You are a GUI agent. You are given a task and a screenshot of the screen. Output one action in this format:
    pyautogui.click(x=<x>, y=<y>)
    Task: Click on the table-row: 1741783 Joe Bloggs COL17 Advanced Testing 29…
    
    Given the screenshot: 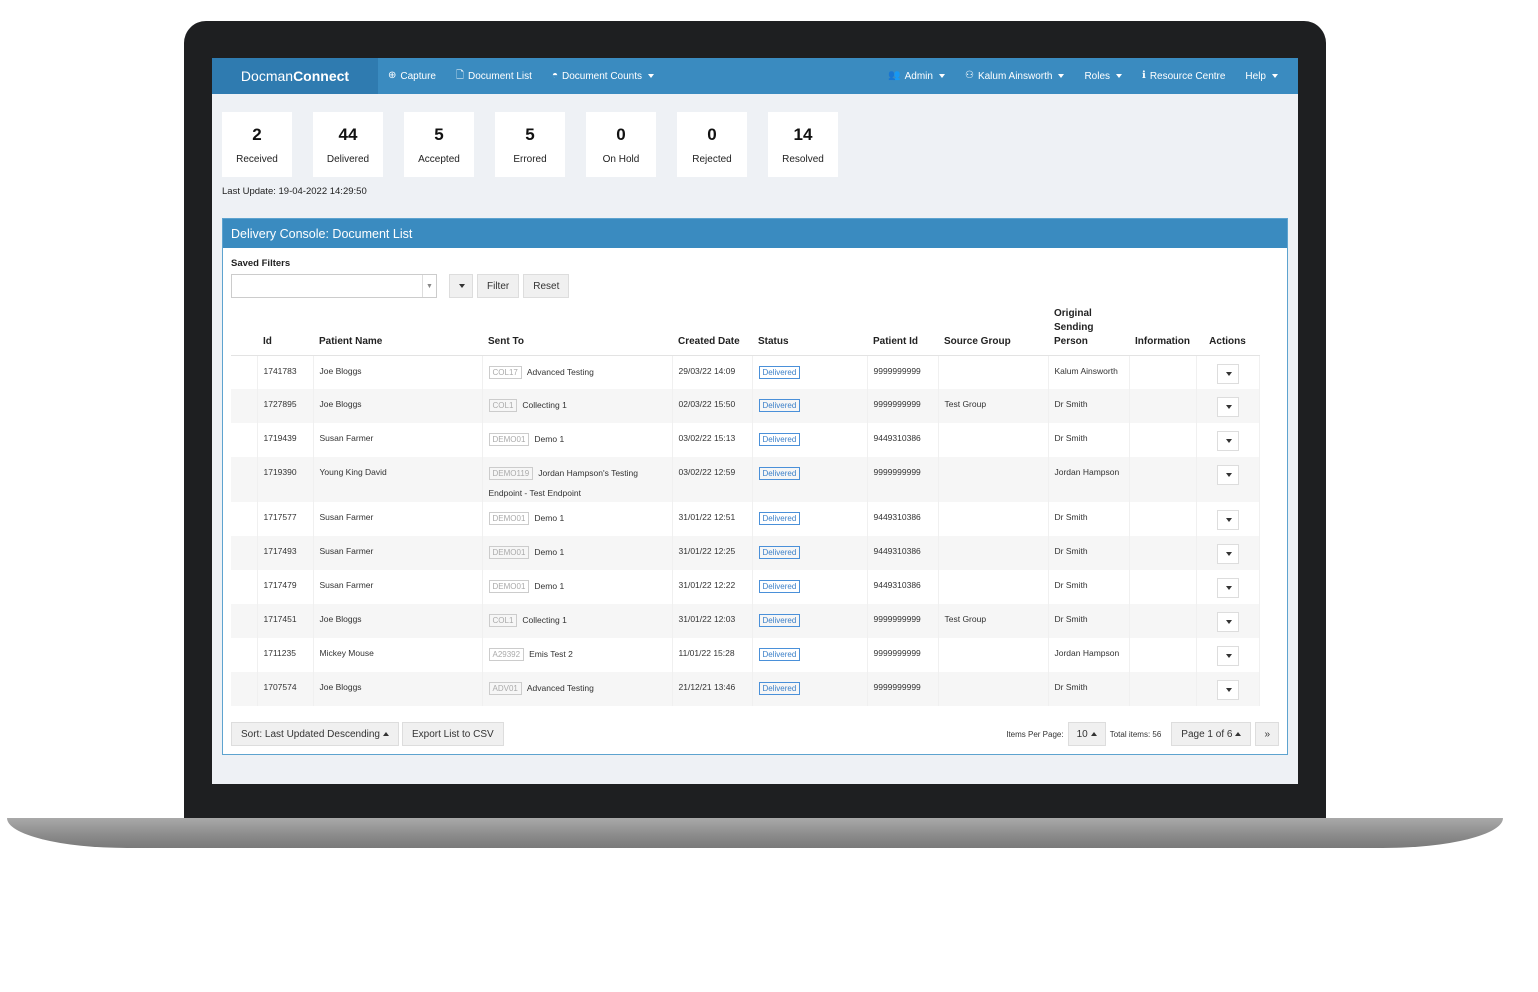 What is the action you would take?
    pyautogui.click(x=745, y=372)
    